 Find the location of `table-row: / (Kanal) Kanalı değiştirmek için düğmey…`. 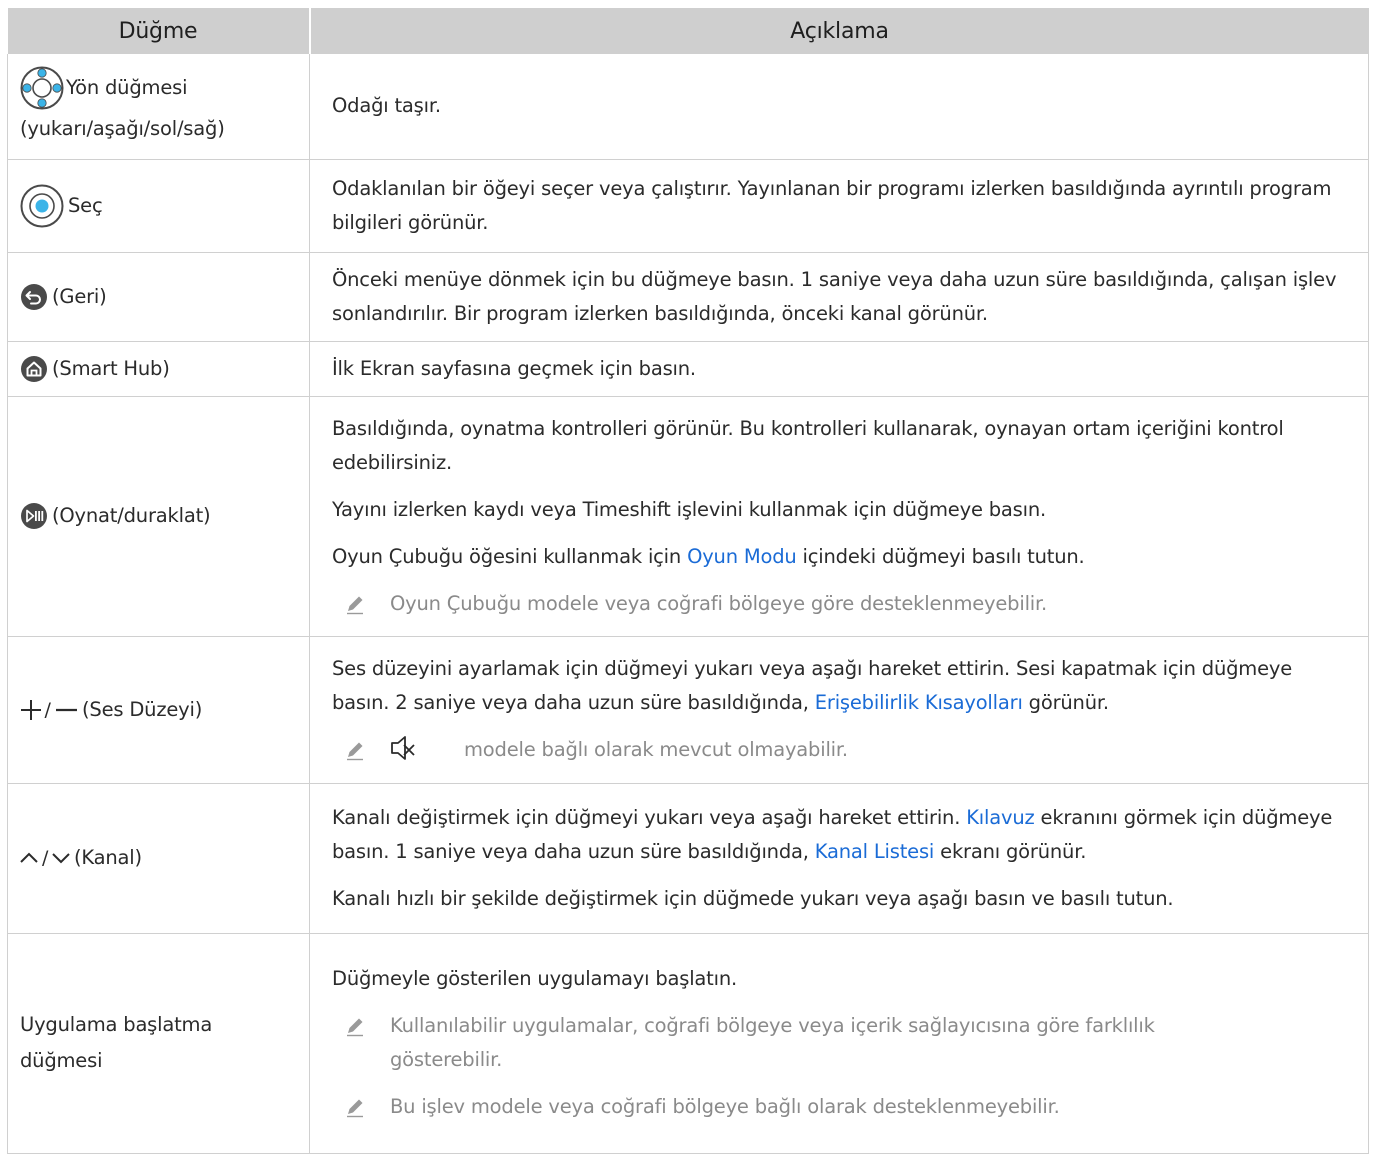

table-row: / (Kanal) Kanalı değiştirmek için düğmey… is located at coordinates (688, 858).